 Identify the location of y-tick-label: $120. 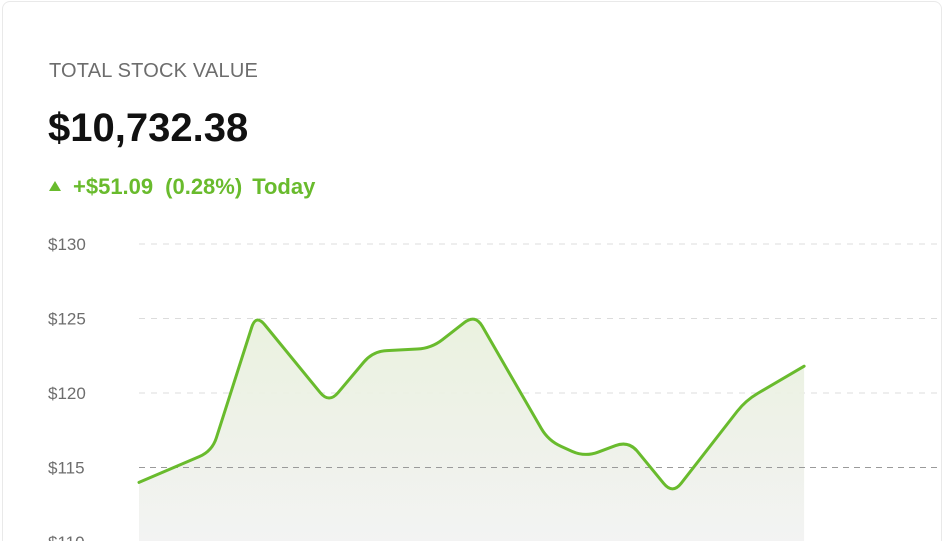
(67, 393).